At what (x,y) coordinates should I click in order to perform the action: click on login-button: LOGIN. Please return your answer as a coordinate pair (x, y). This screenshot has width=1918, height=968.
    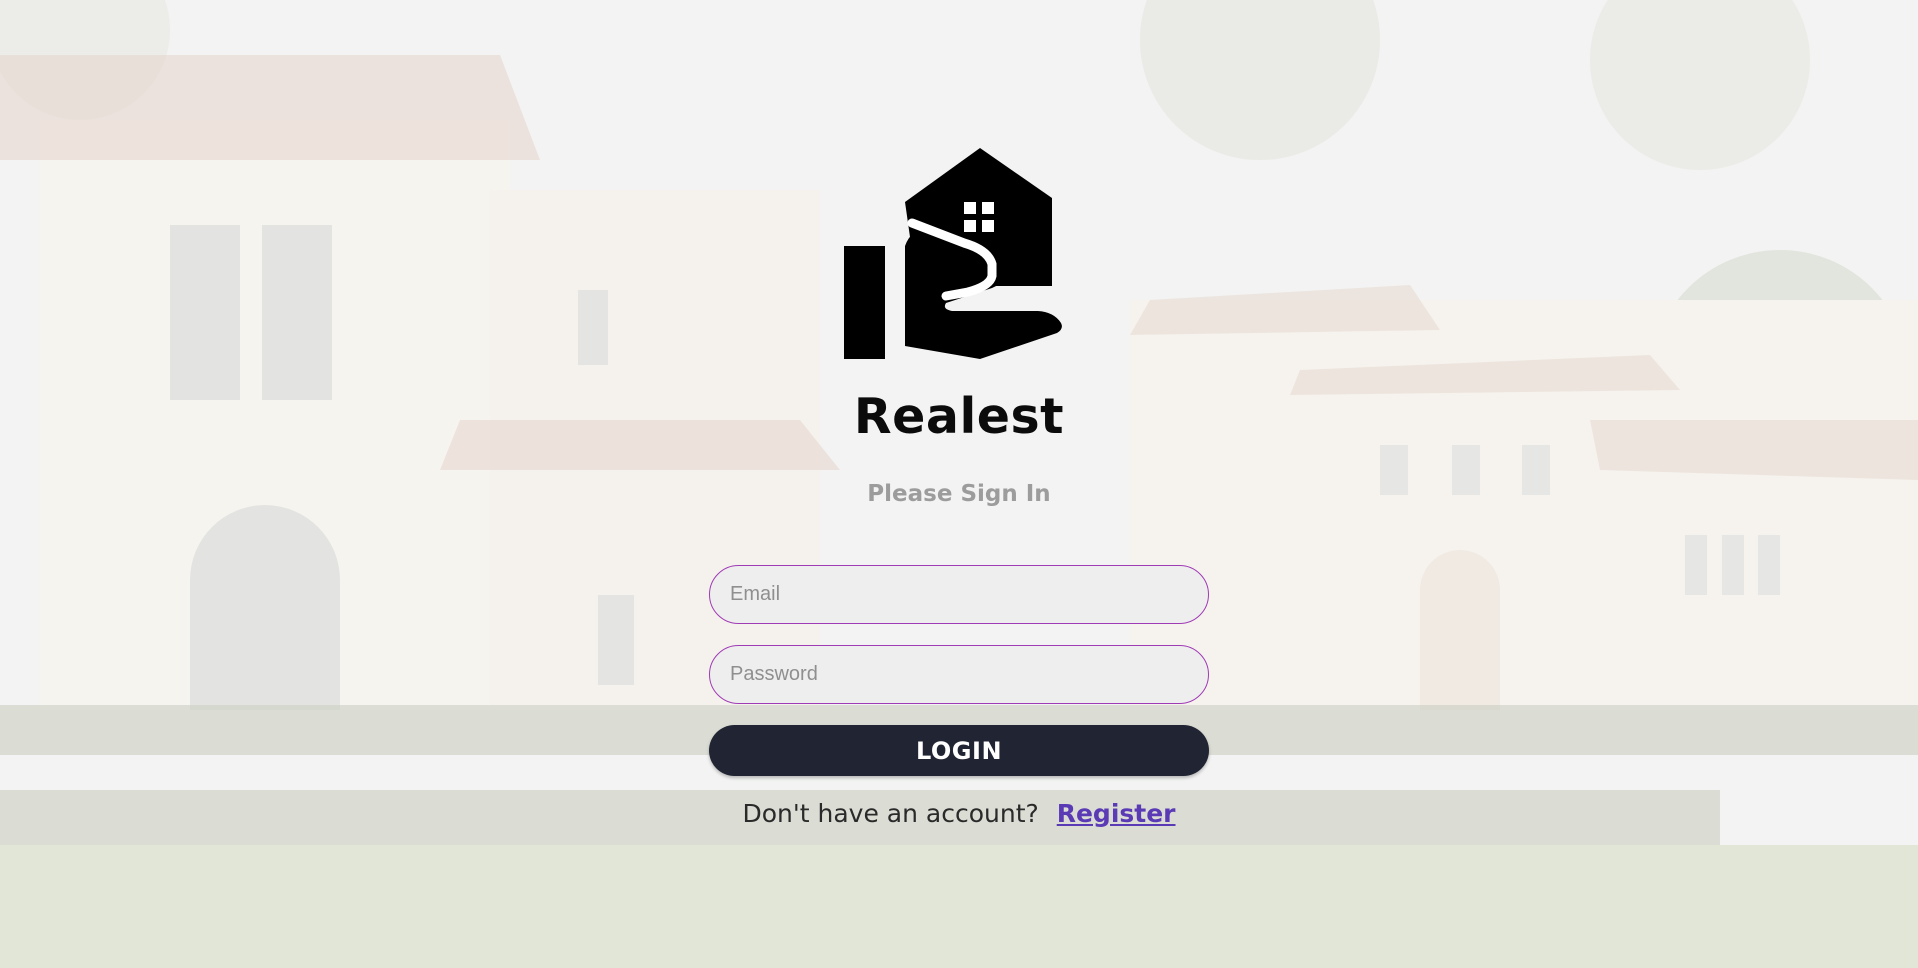
    Looking at the image, I should click on (959, 750).